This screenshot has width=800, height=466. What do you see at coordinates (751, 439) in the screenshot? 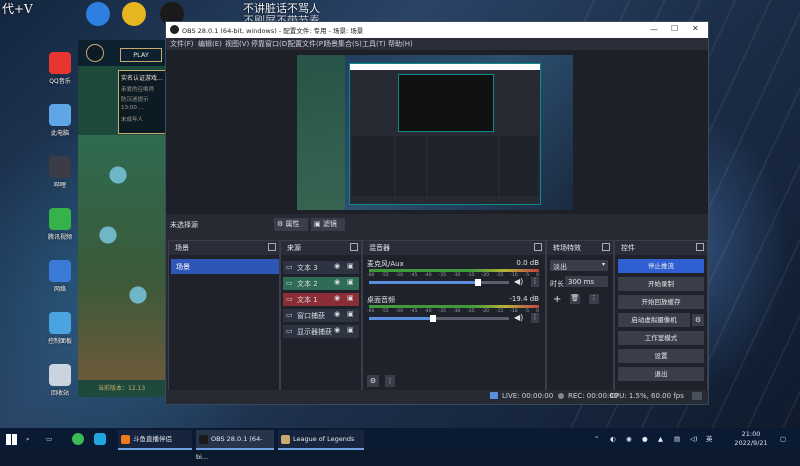
I see `clock: 21:00 2022/9/21` at bounding box center [751, 439].